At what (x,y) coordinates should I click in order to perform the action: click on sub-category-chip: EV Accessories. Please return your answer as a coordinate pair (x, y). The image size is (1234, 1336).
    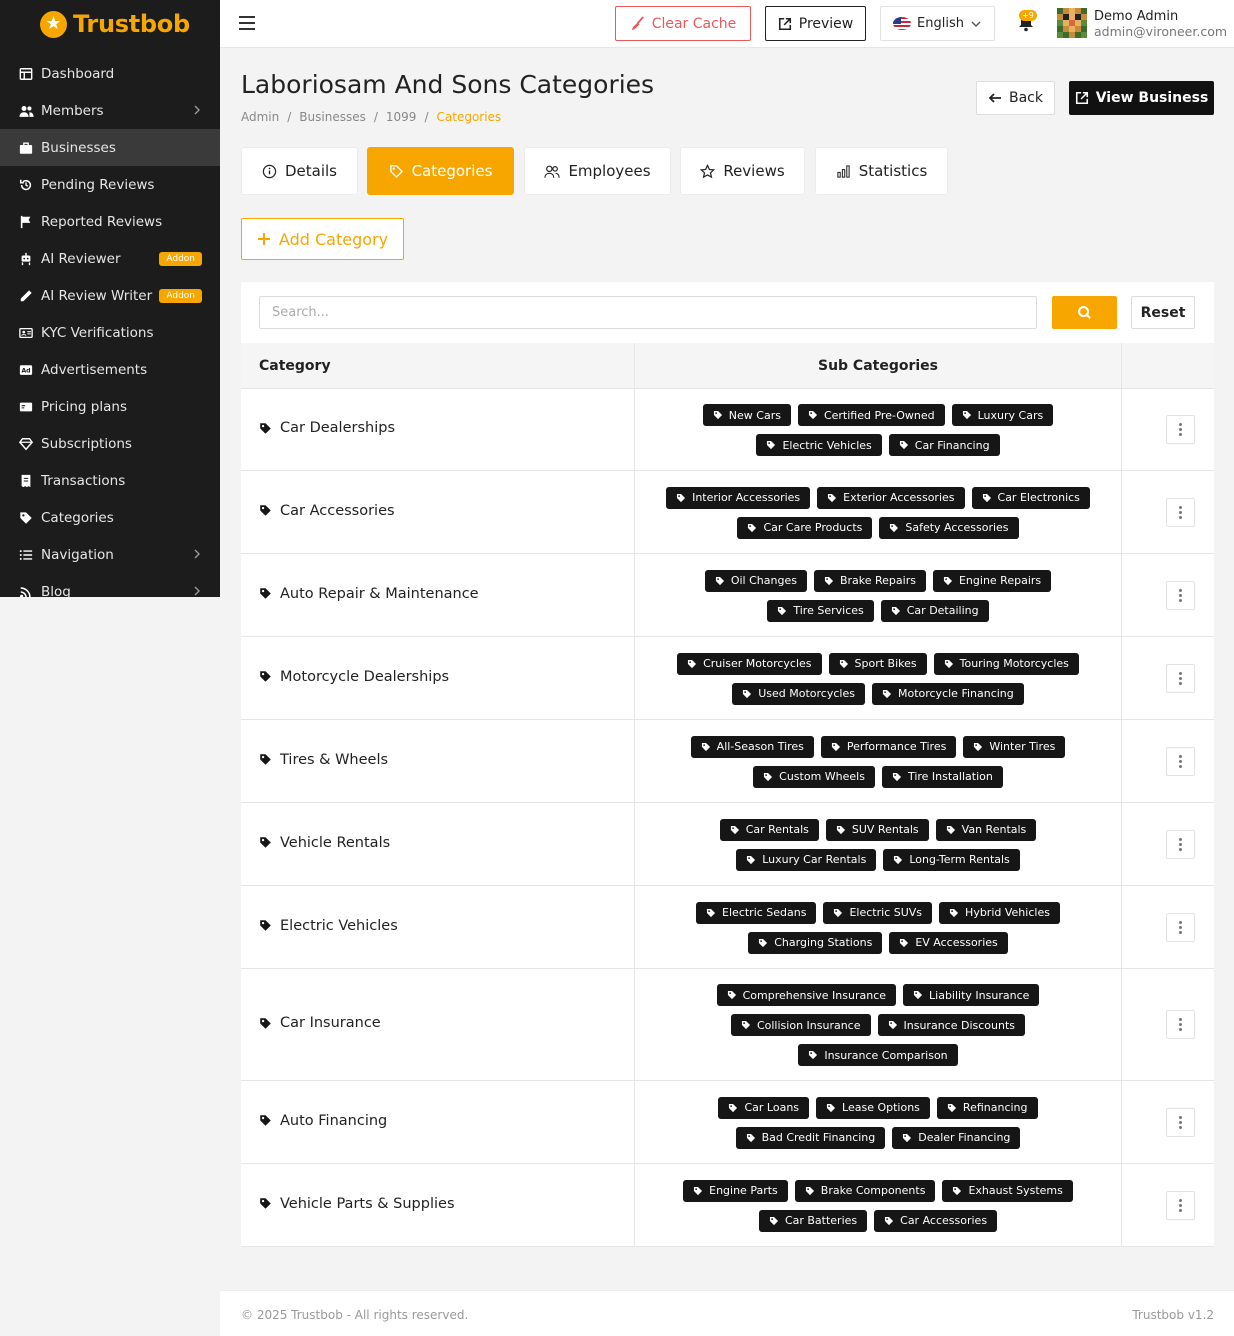
    Looking at the image, I should click on (948, 942).